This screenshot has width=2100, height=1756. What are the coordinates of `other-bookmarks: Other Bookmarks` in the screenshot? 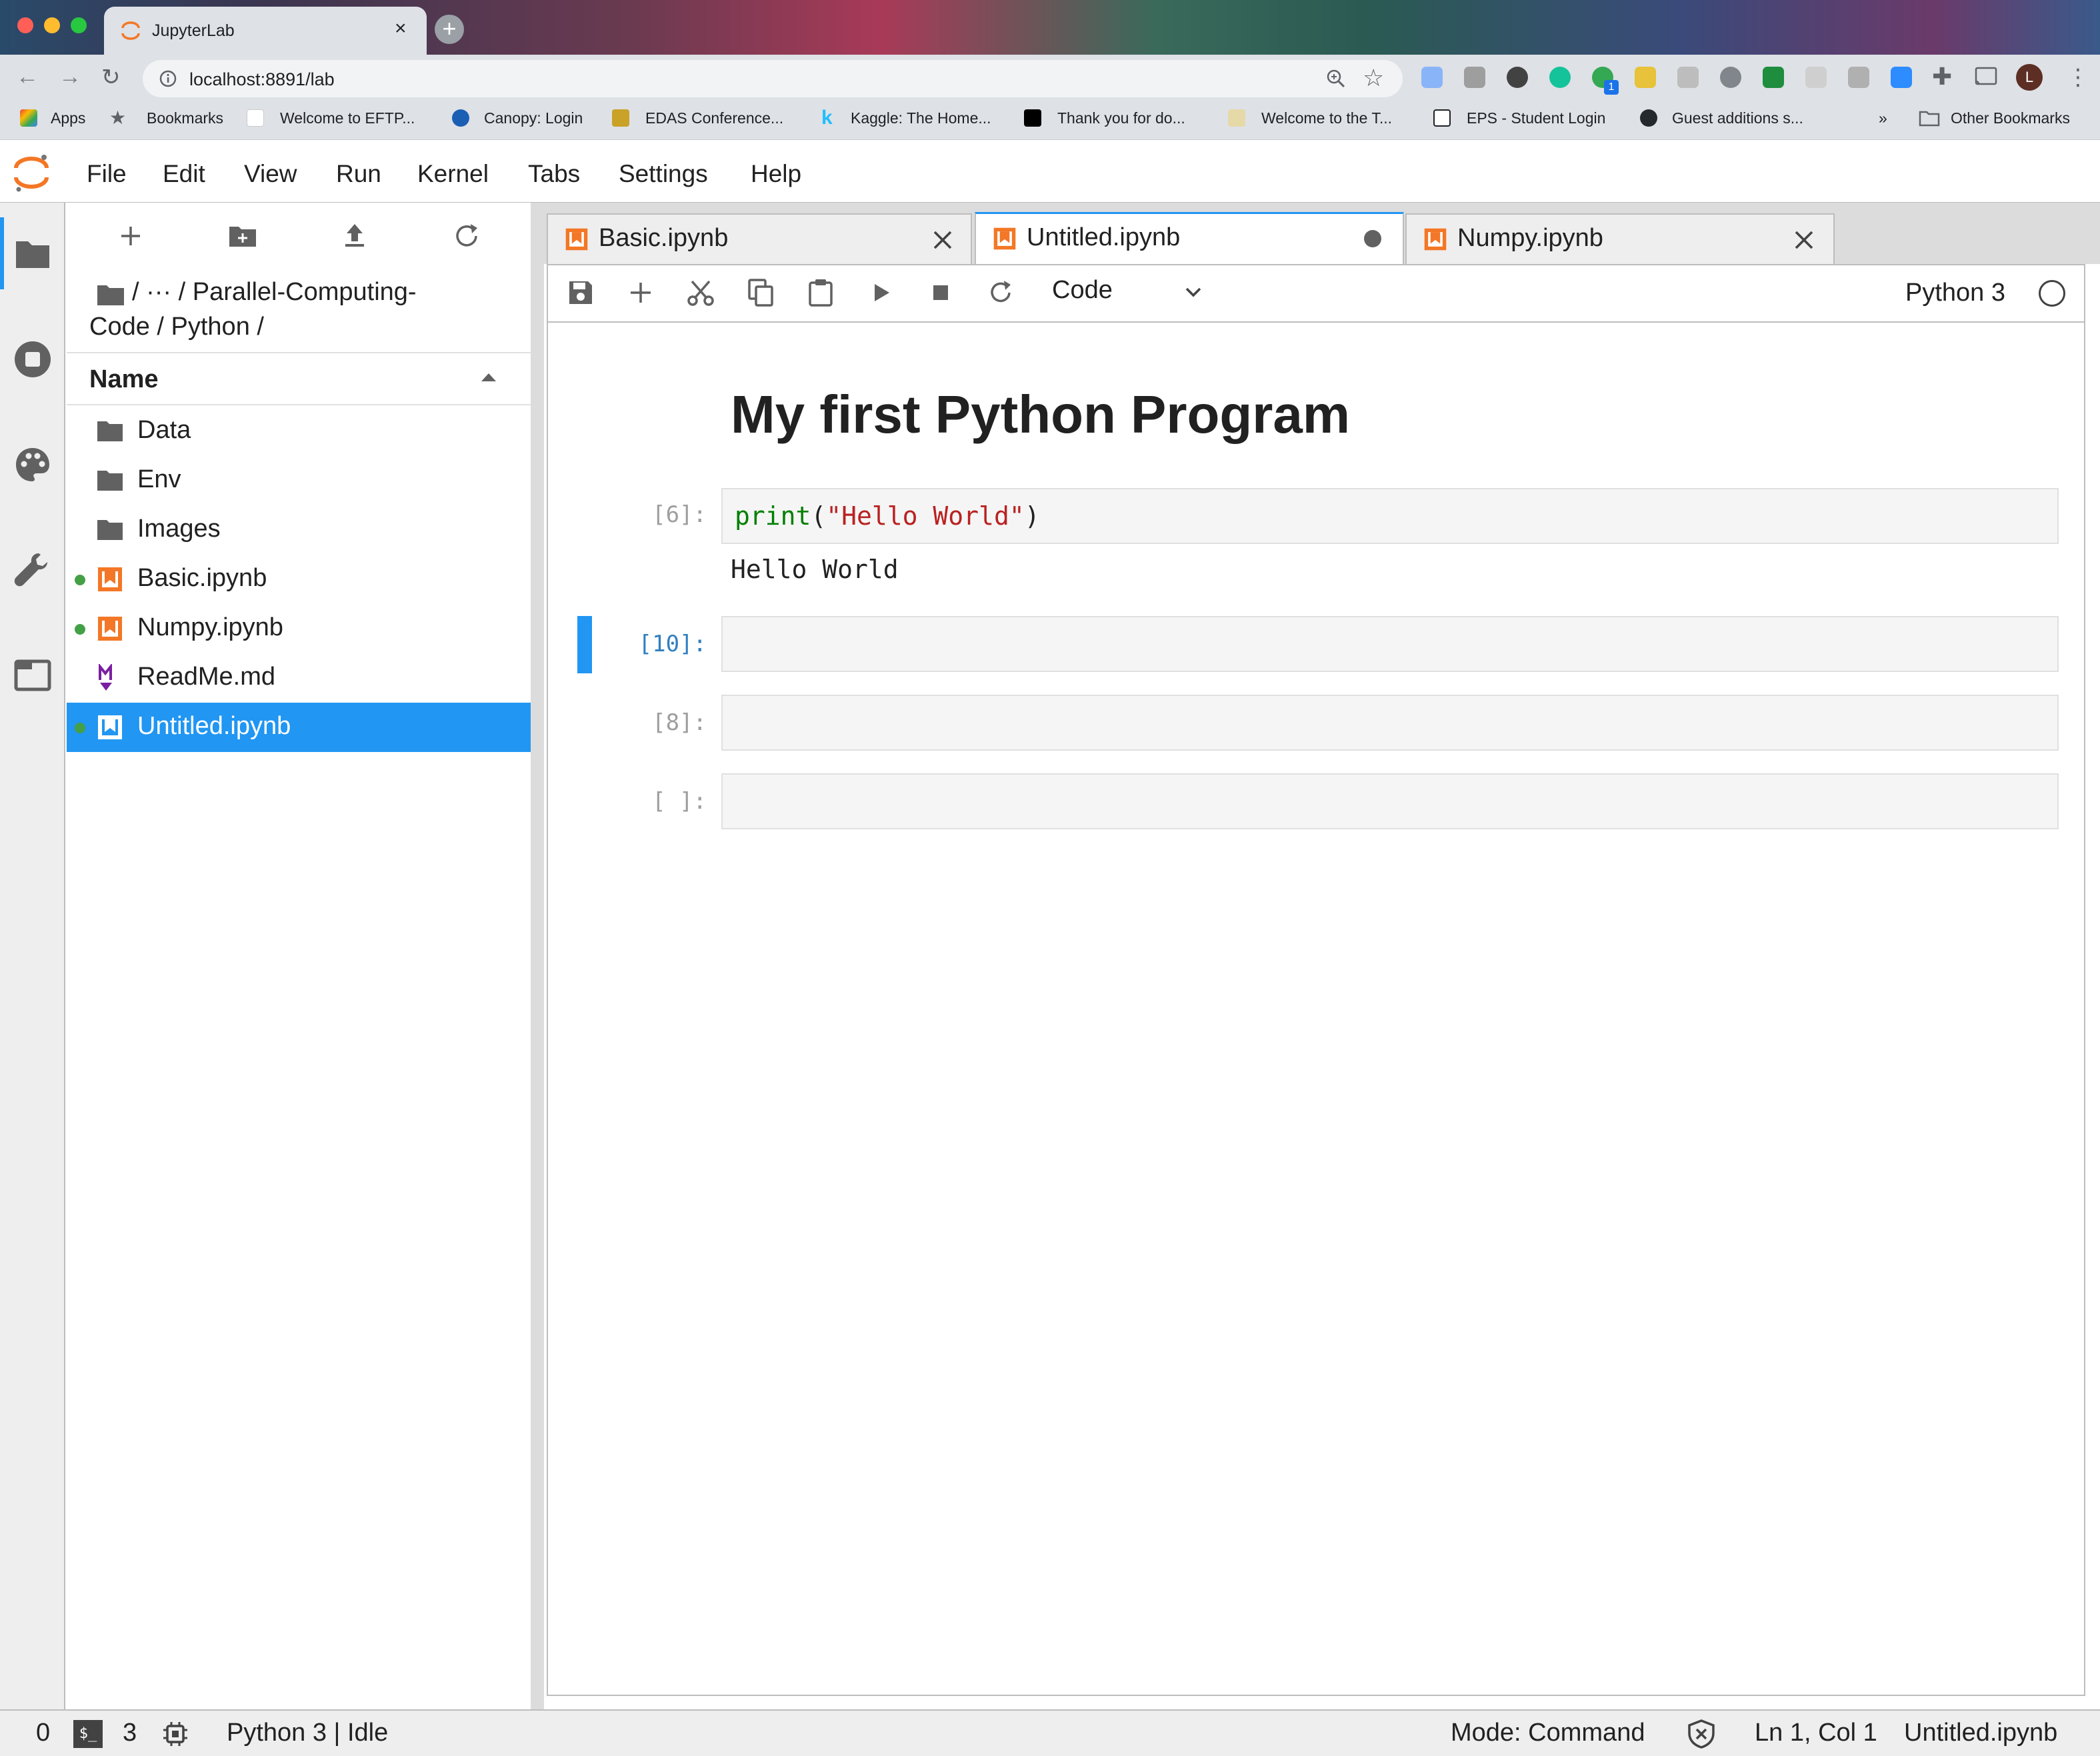 It's located at (2010, 118).